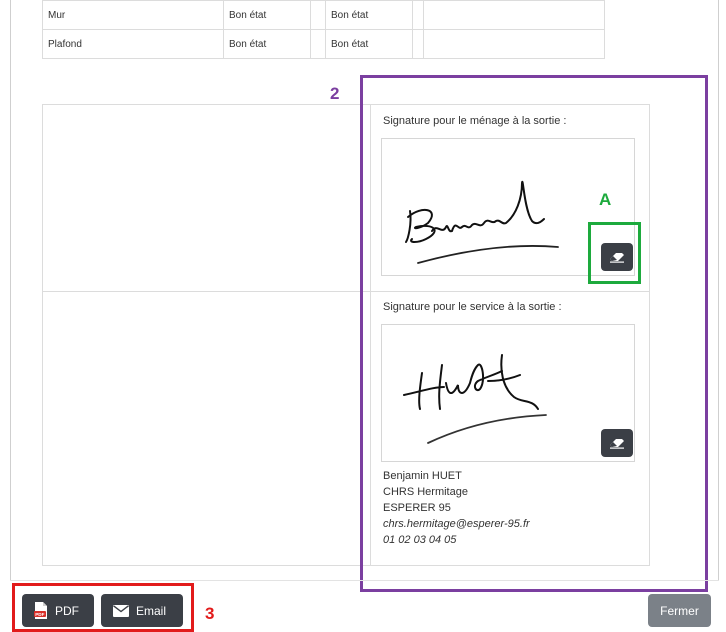 Image resolution: width=726 pixels, height=632 pixels. What do you see at coordinates (364, 580) in the screenshot?
I see `footer-divider` at bounding box center [364, 580].